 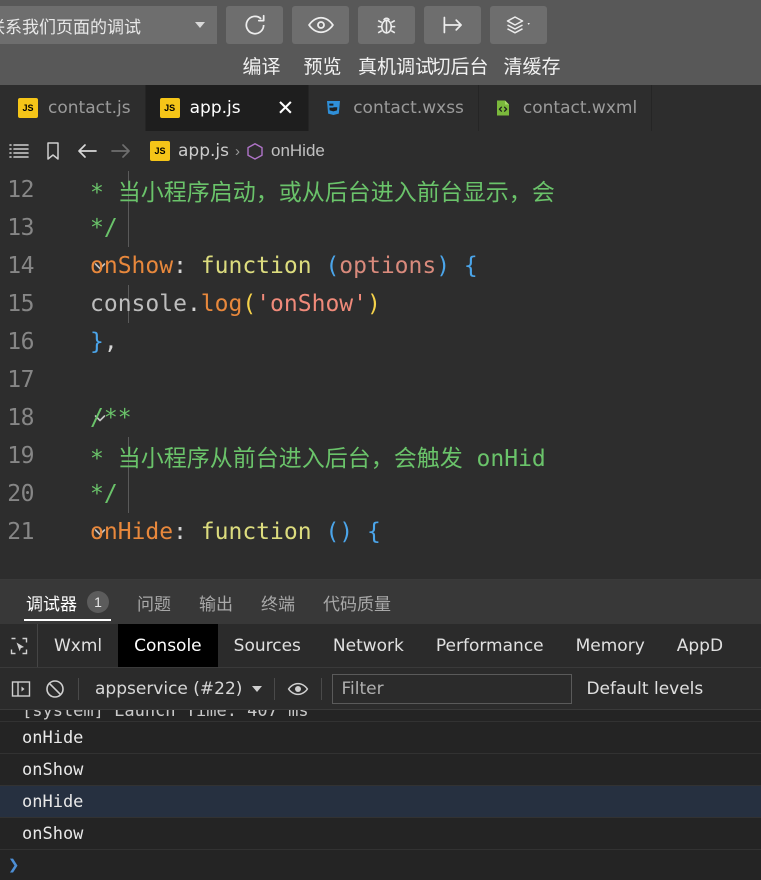 I want to click on debugger-tab-0: 调试器 1, so click(x=67, y=602).